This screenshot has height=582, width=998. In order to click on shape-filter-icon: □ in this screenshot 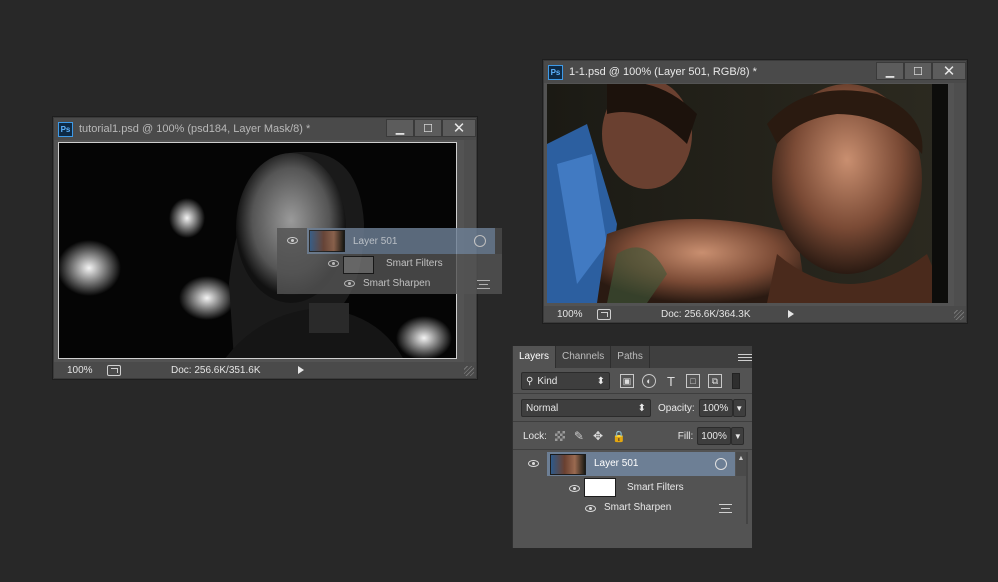, I will do `click(693, 381)`.